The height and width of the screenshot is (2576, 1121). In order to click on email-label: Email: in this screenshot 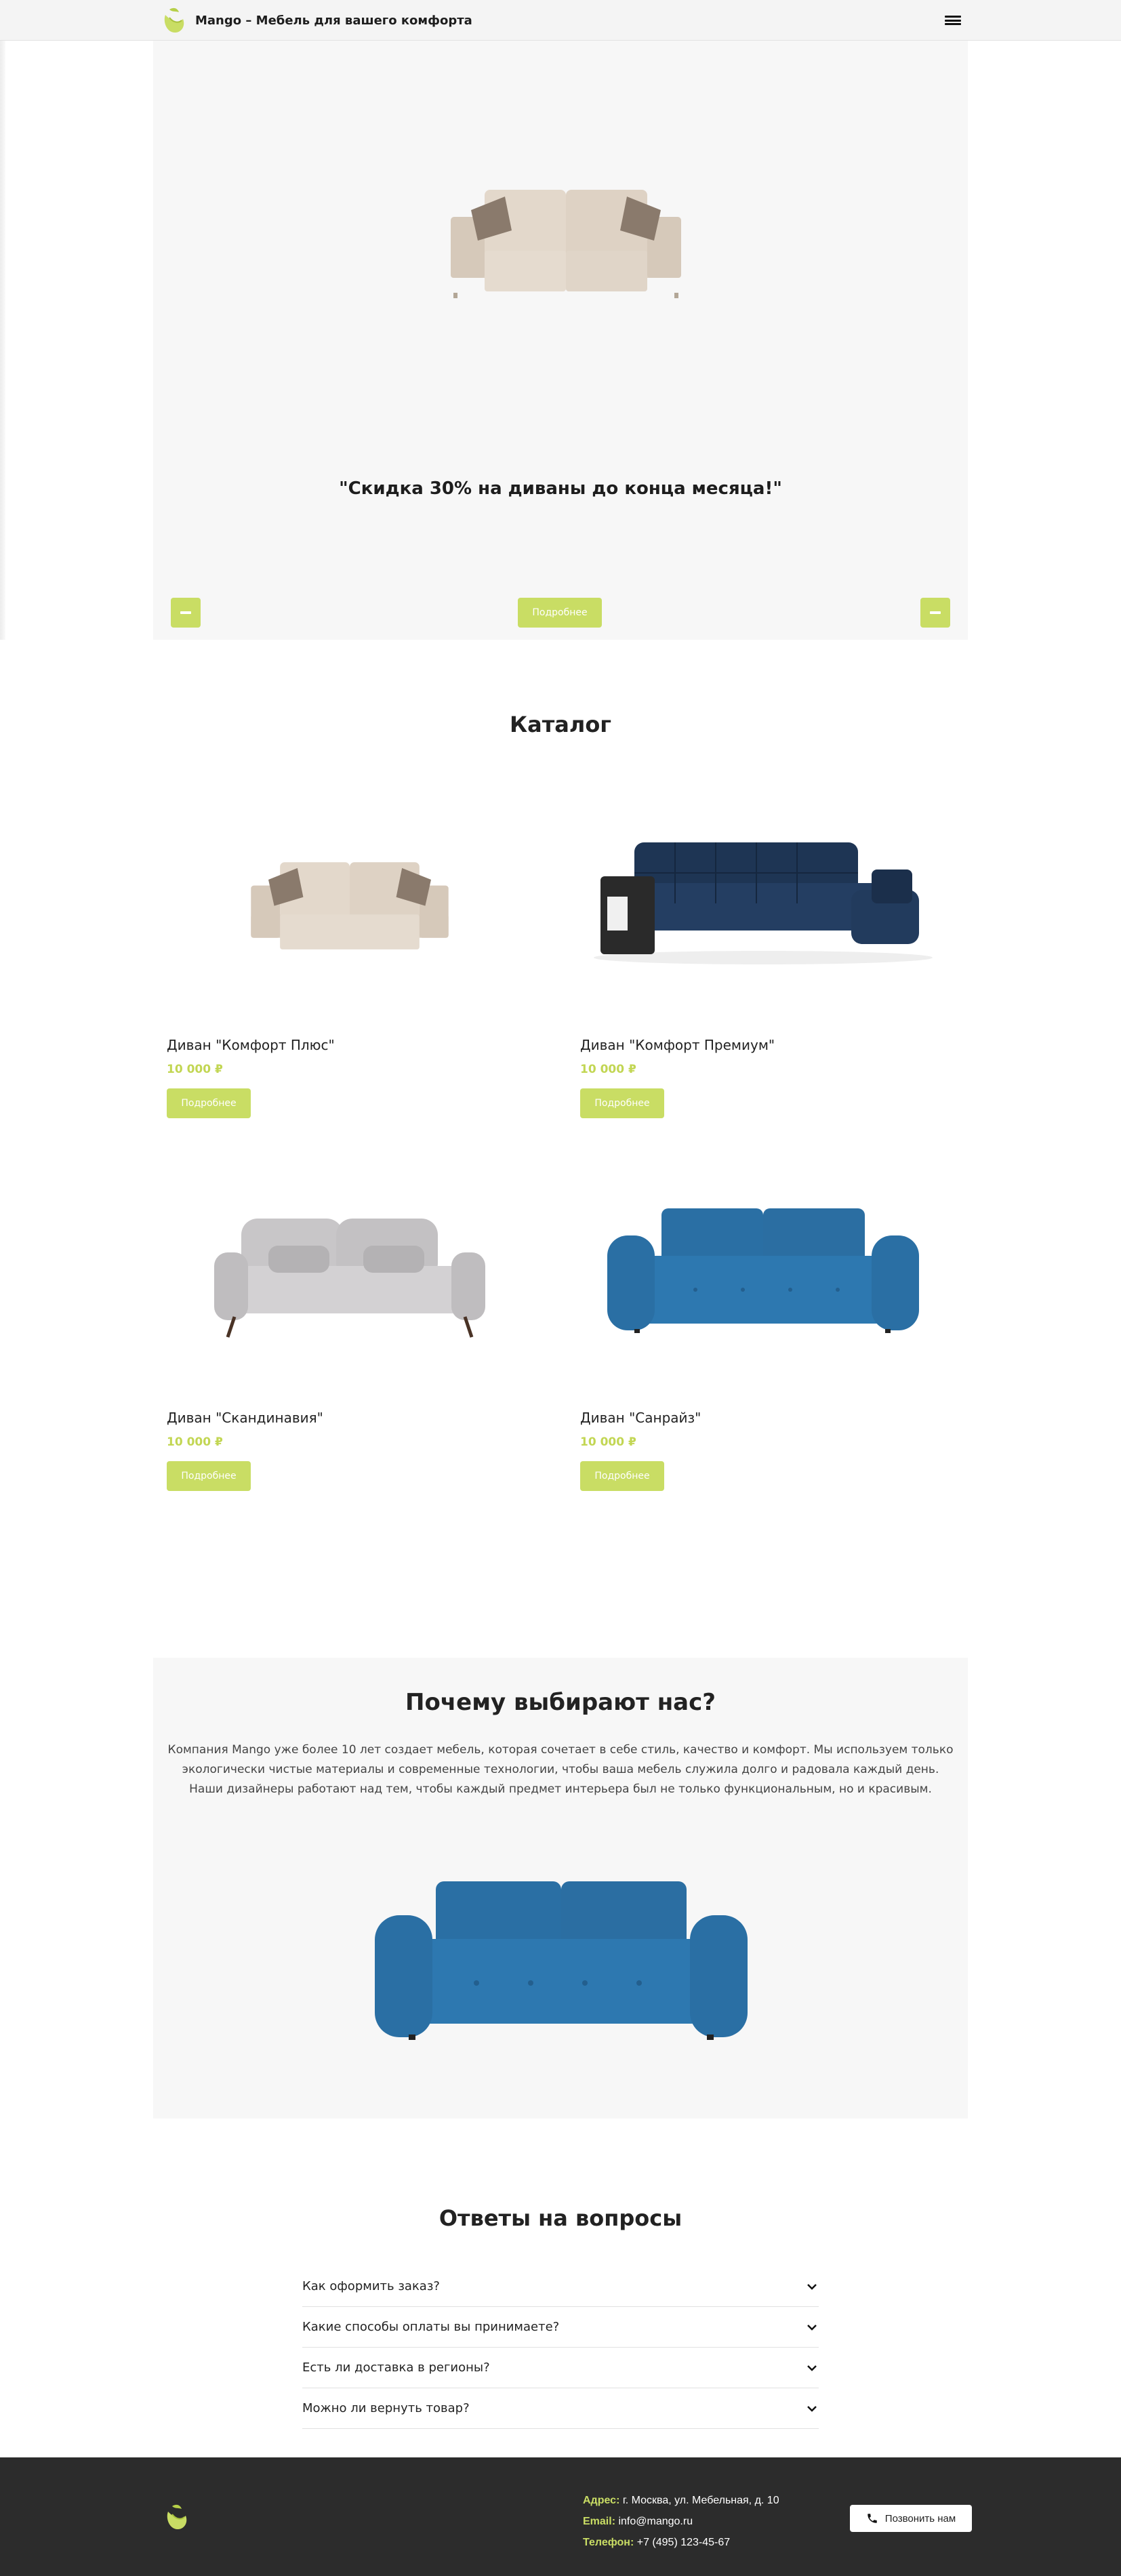, I will do `click(600, 2522)`.